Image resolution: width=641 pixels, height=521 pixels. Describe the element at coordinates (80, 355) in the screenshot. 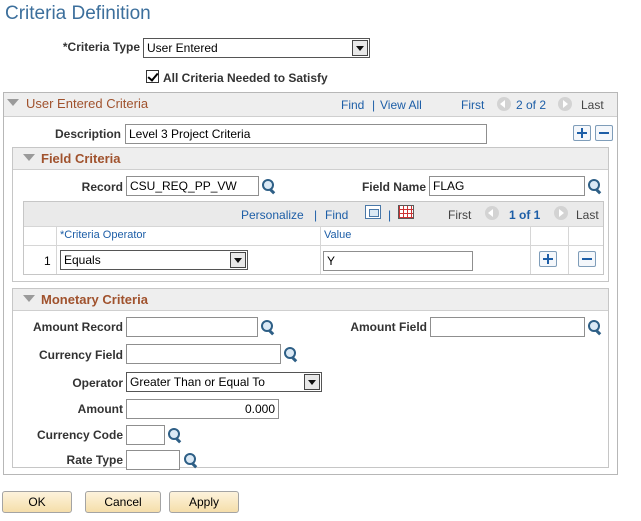

I see `currency-field-label: Currency Field` at that location.